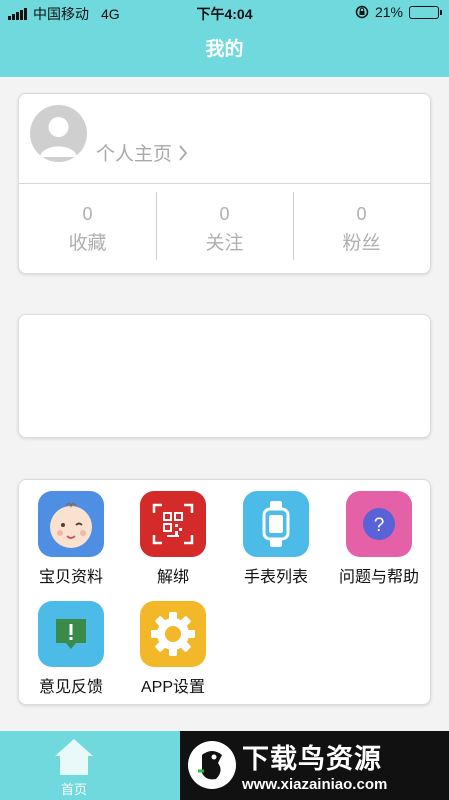 This screenshot has height=800, width=449. I want to click on tab-home: 首页, so click(74, 767).